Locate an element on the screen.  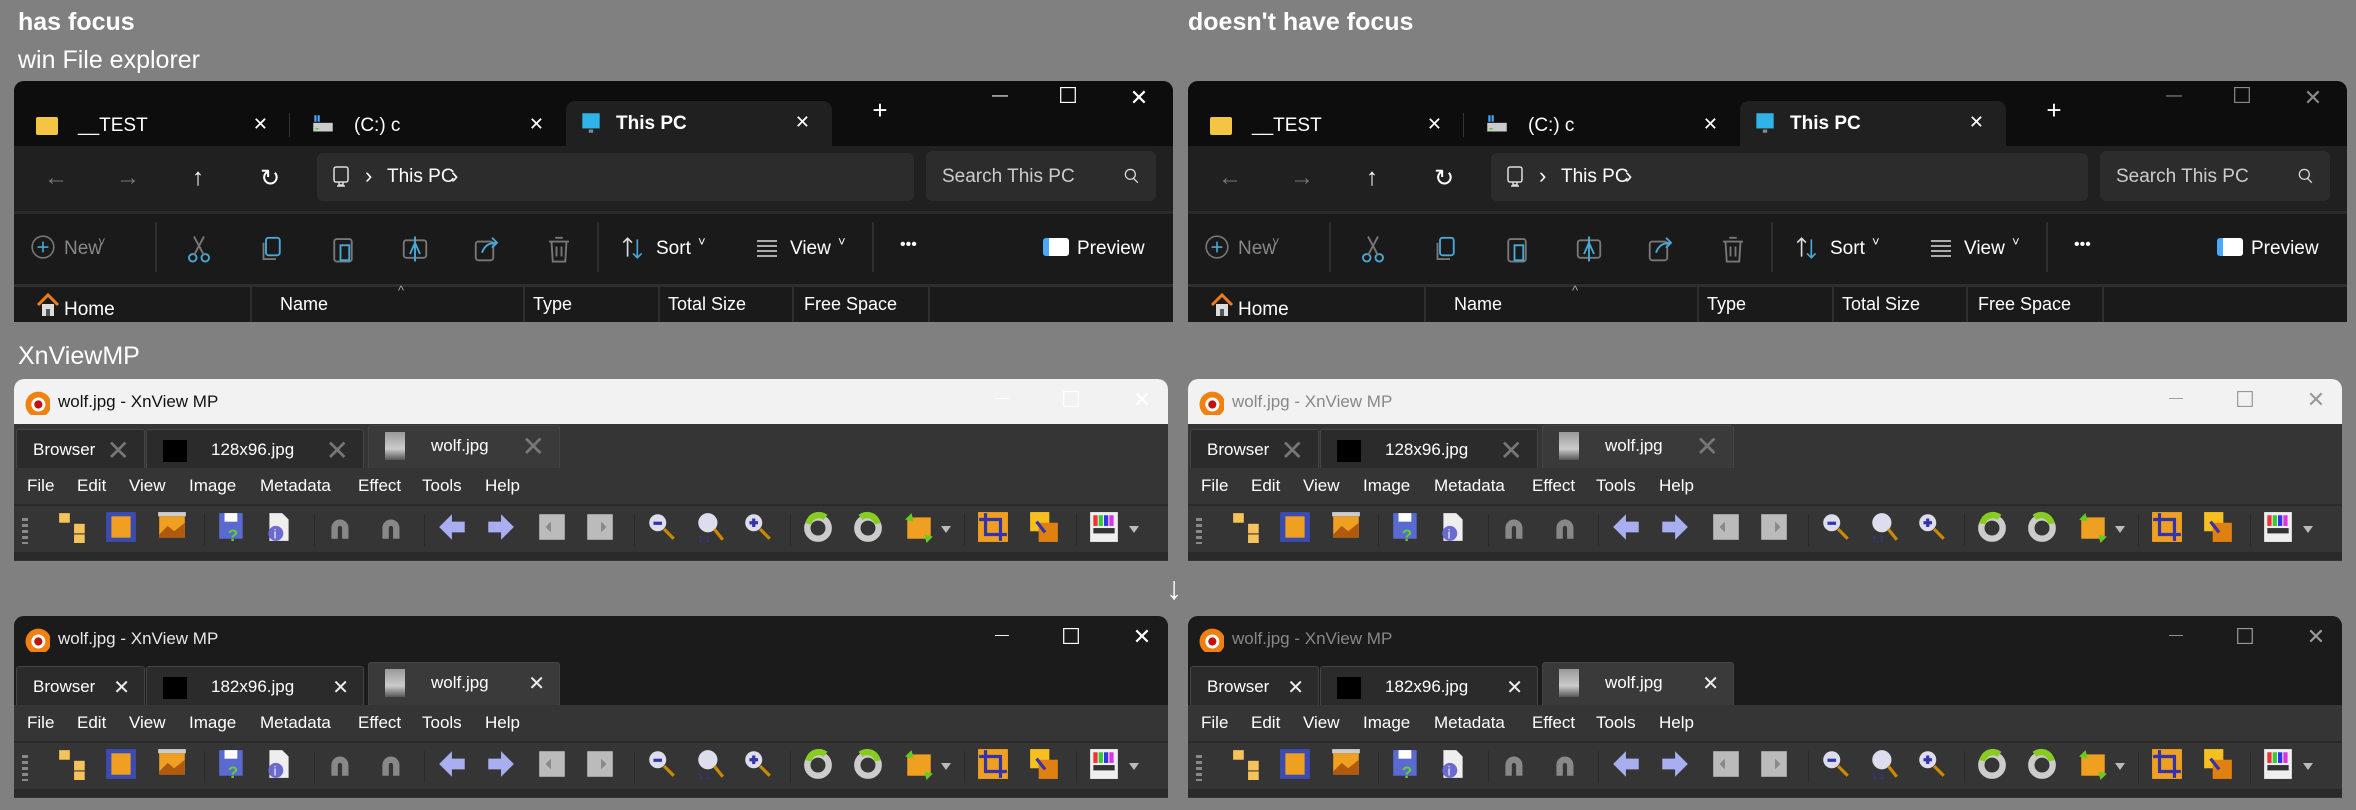
search-input: Search This PC is located at coordinates (2182, 177).